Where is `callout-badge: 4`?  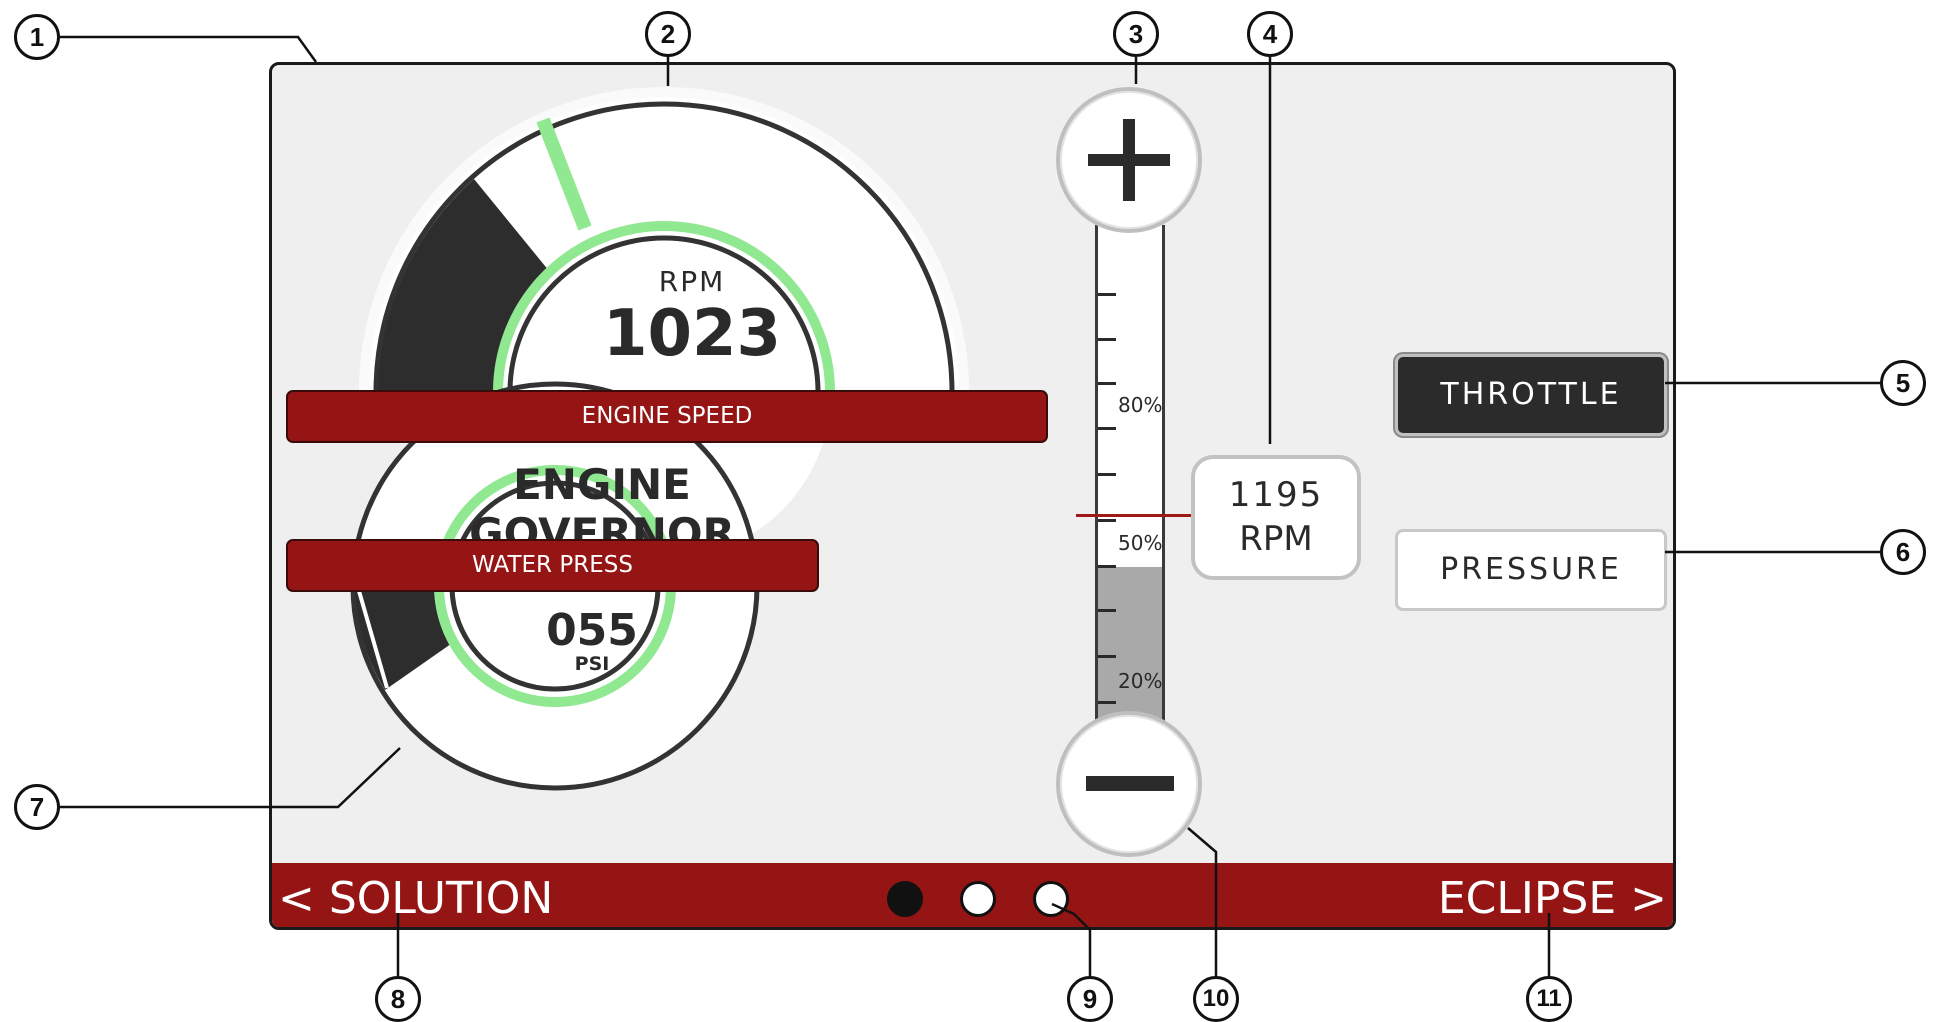
callout-badge: 4 is located at coordinates (1270, 34).